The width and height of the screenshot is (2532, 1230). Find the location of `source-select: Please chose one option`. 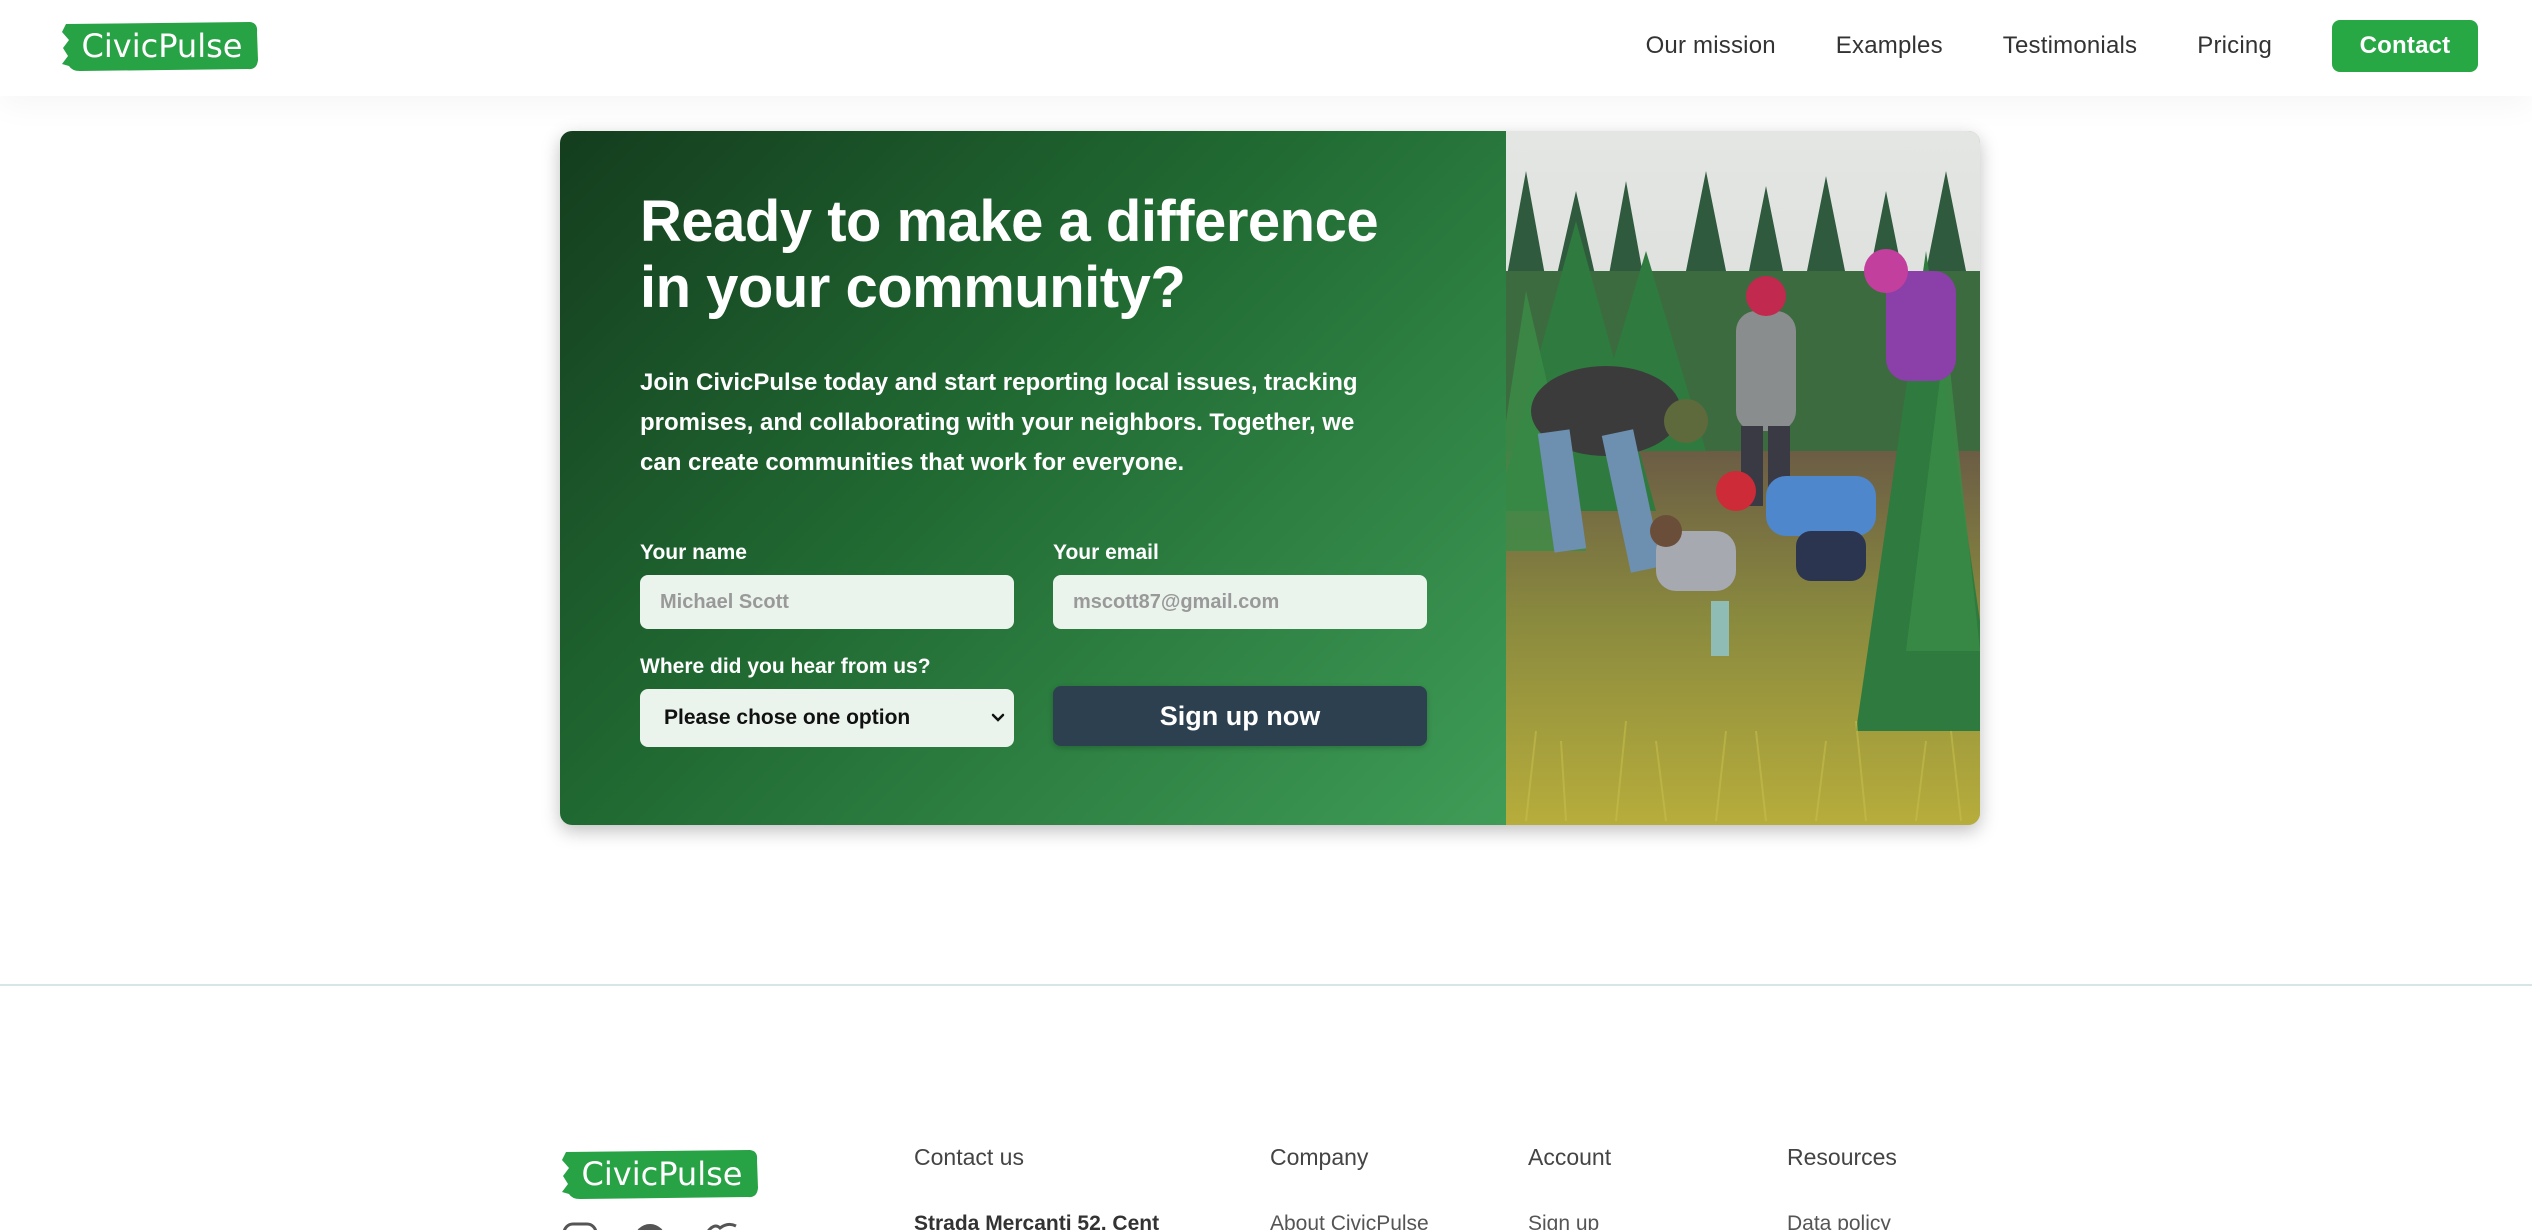

source-select: Please chose one option is located at coordinates (827, 718).